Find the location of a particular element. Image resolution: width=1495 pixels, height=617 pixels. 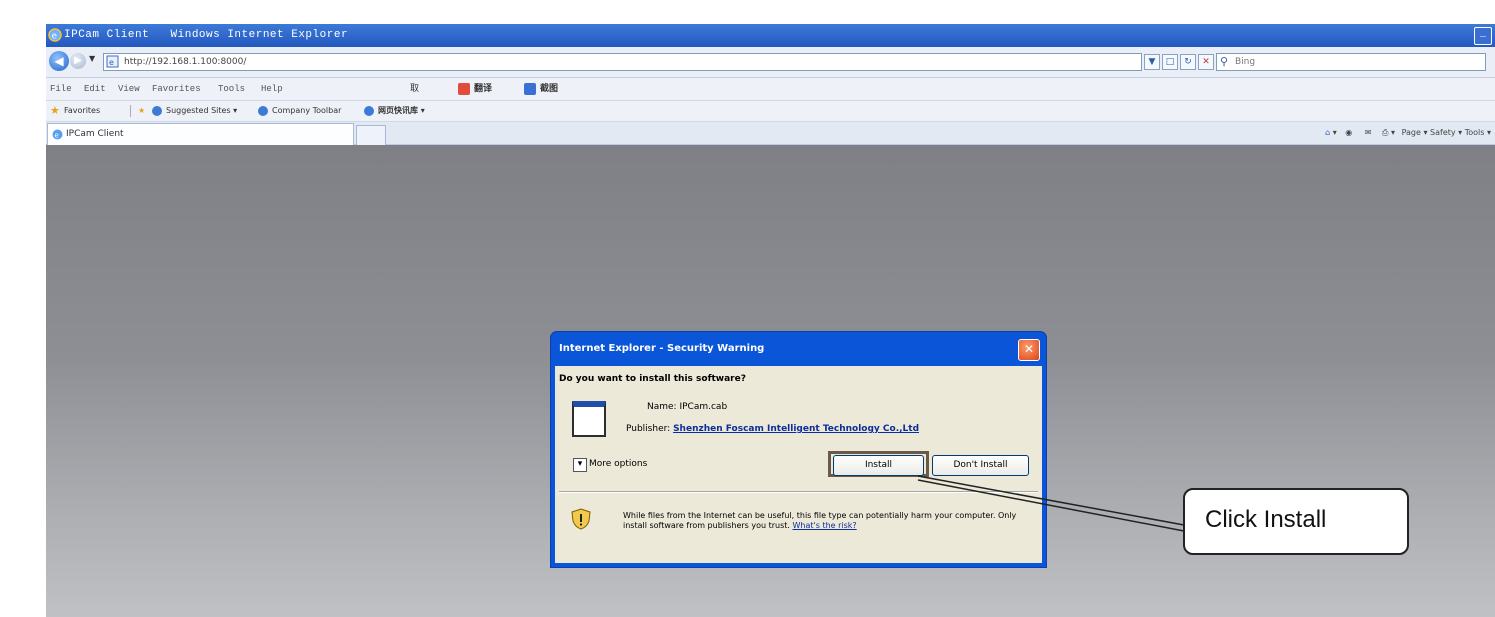

name-row: Name: IPCam.cab is located at coordinates (687, 407).